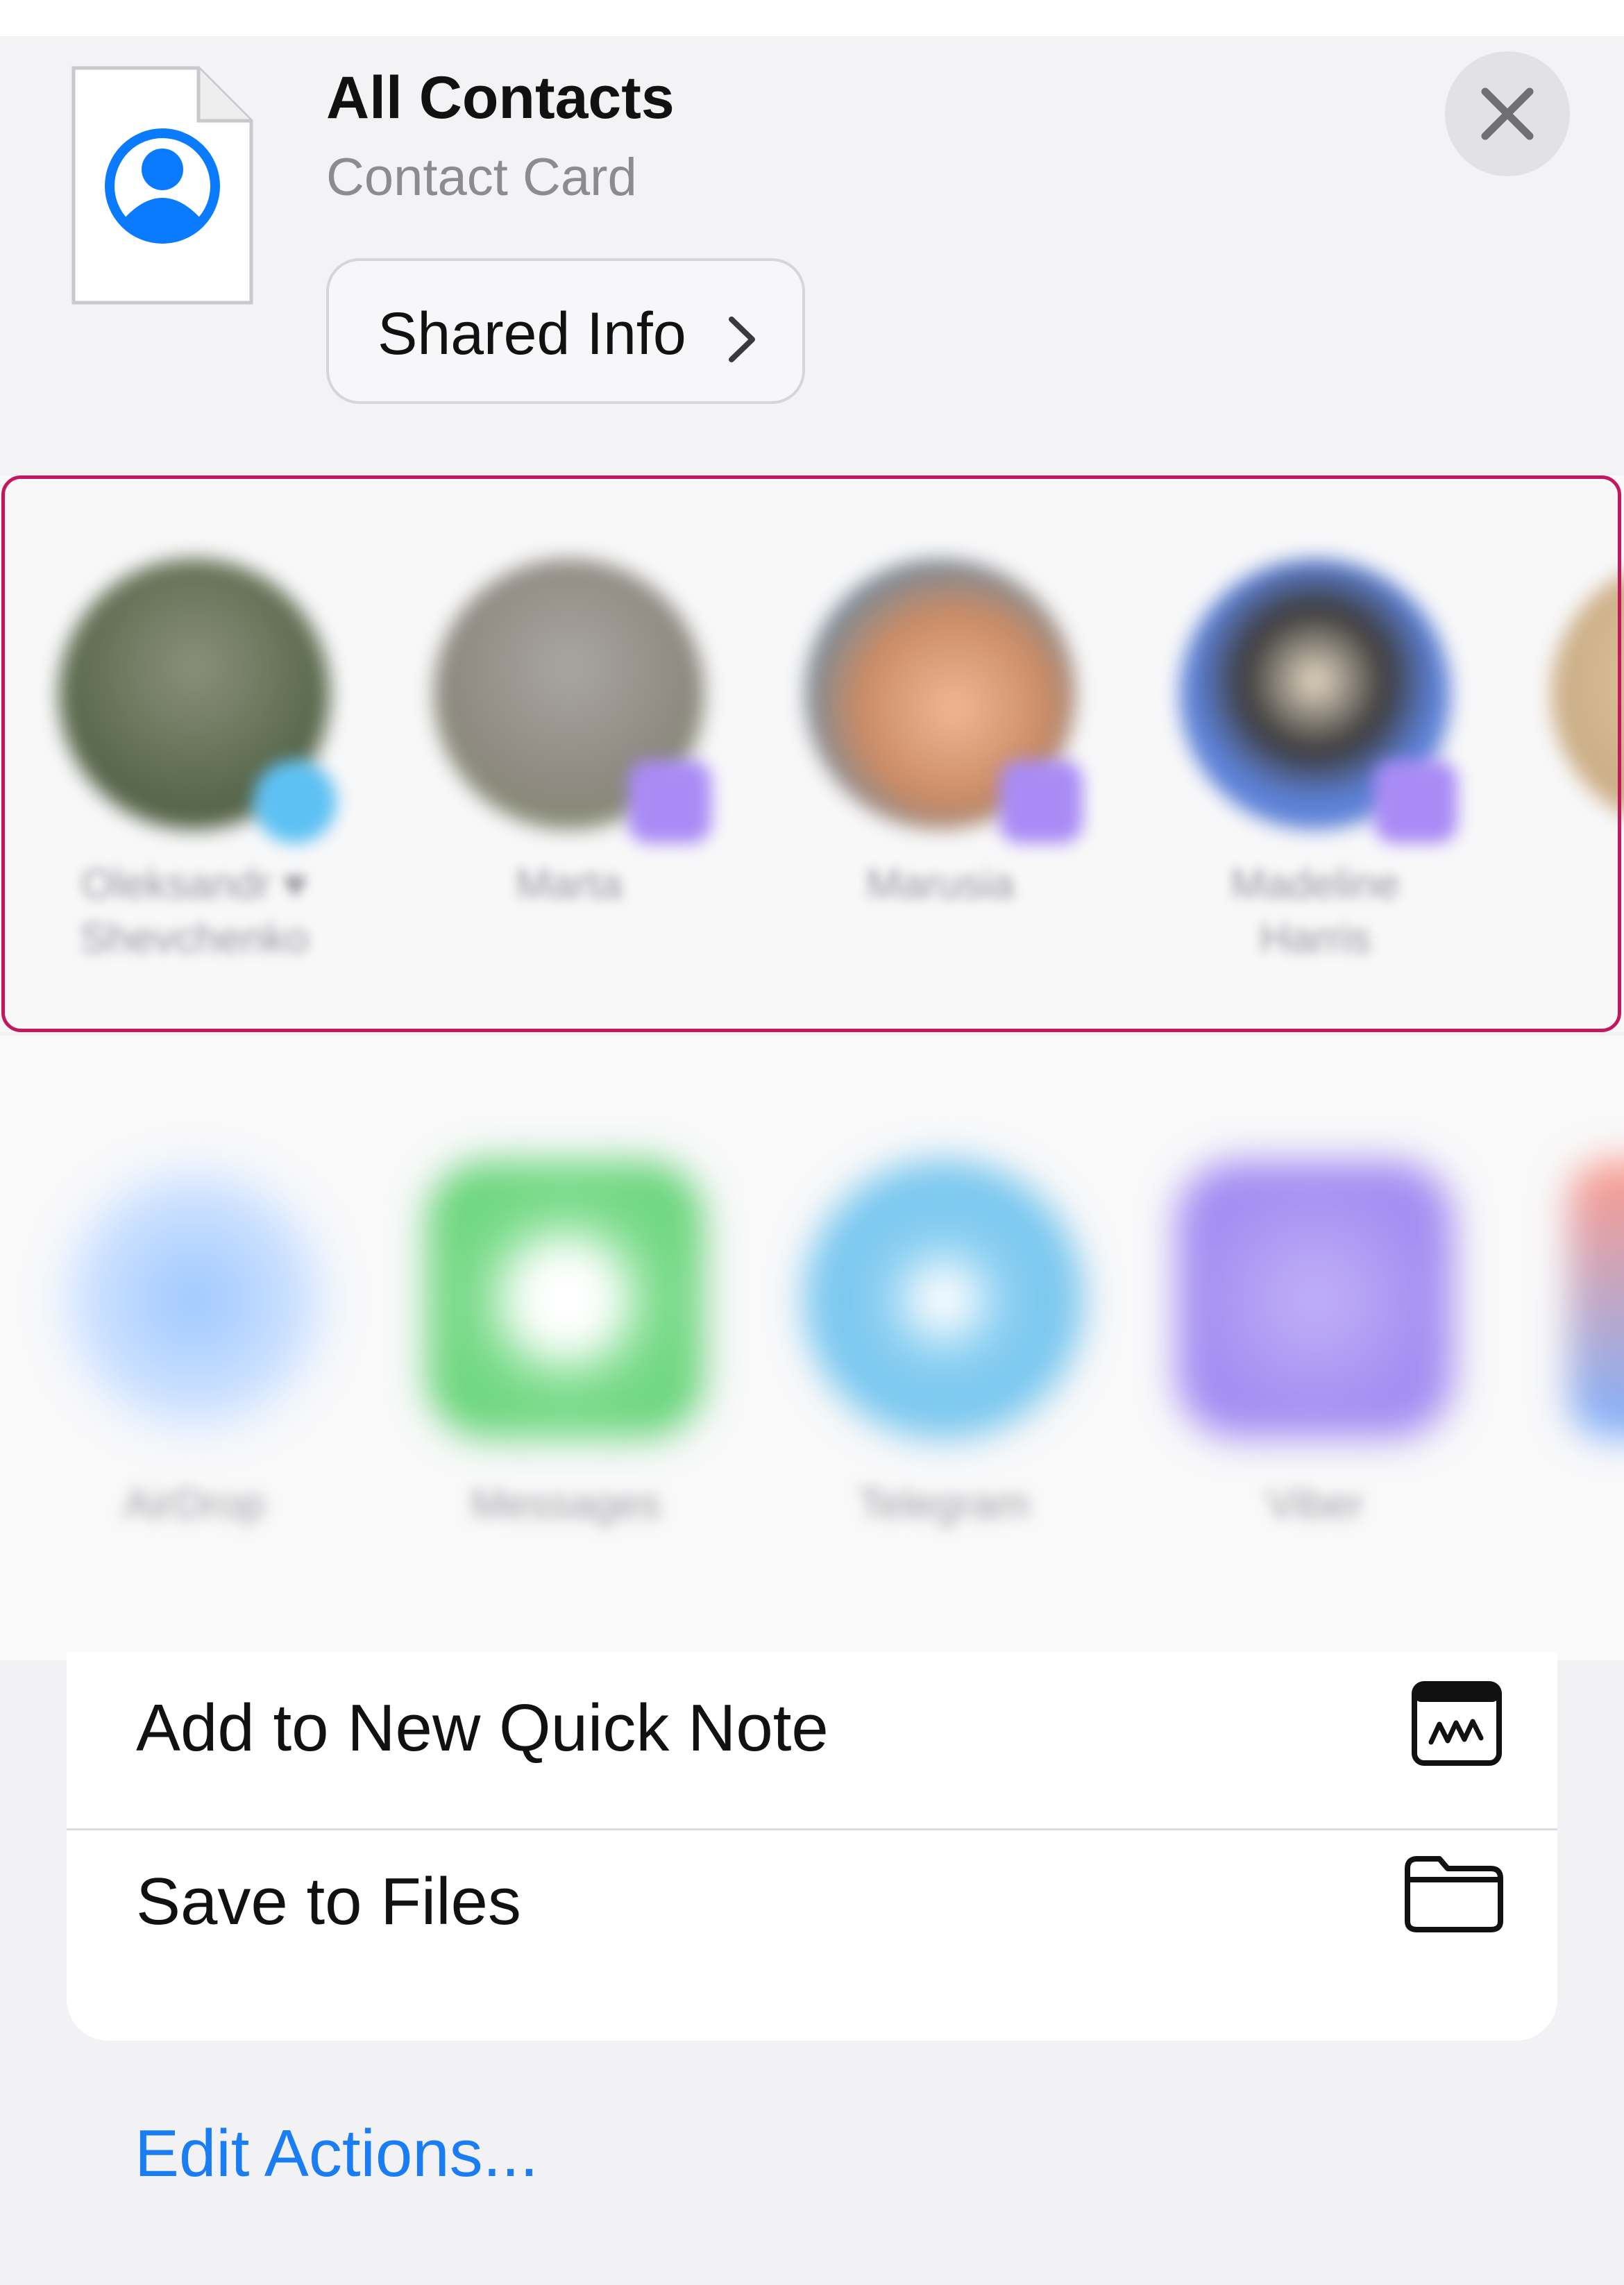 The width and height of the screenshot is (1624, 2285). I want to click on contact-file-icon, so click(162, 185).